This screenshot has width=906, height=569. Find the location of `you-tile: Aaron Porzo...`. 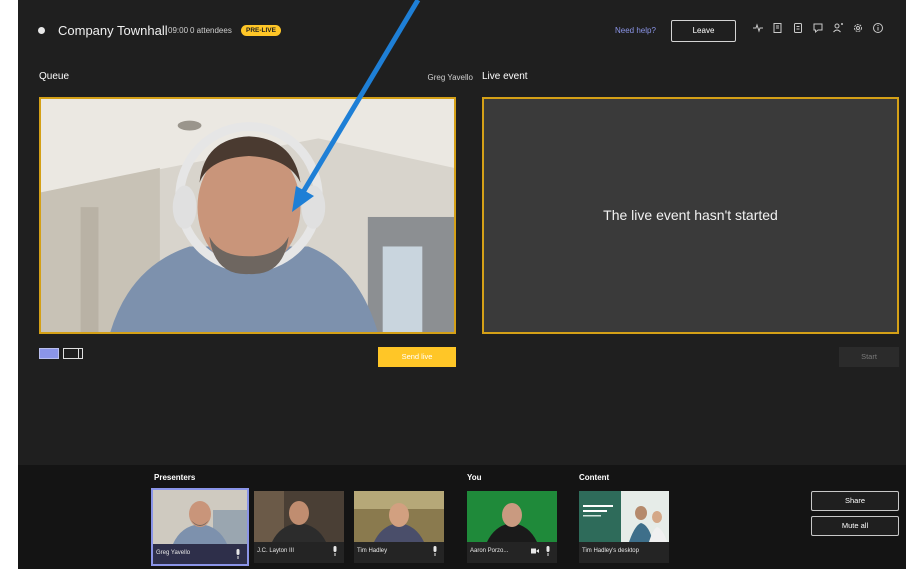

you-tile: Aaron Porzo... is located at coordinates (512, 527).